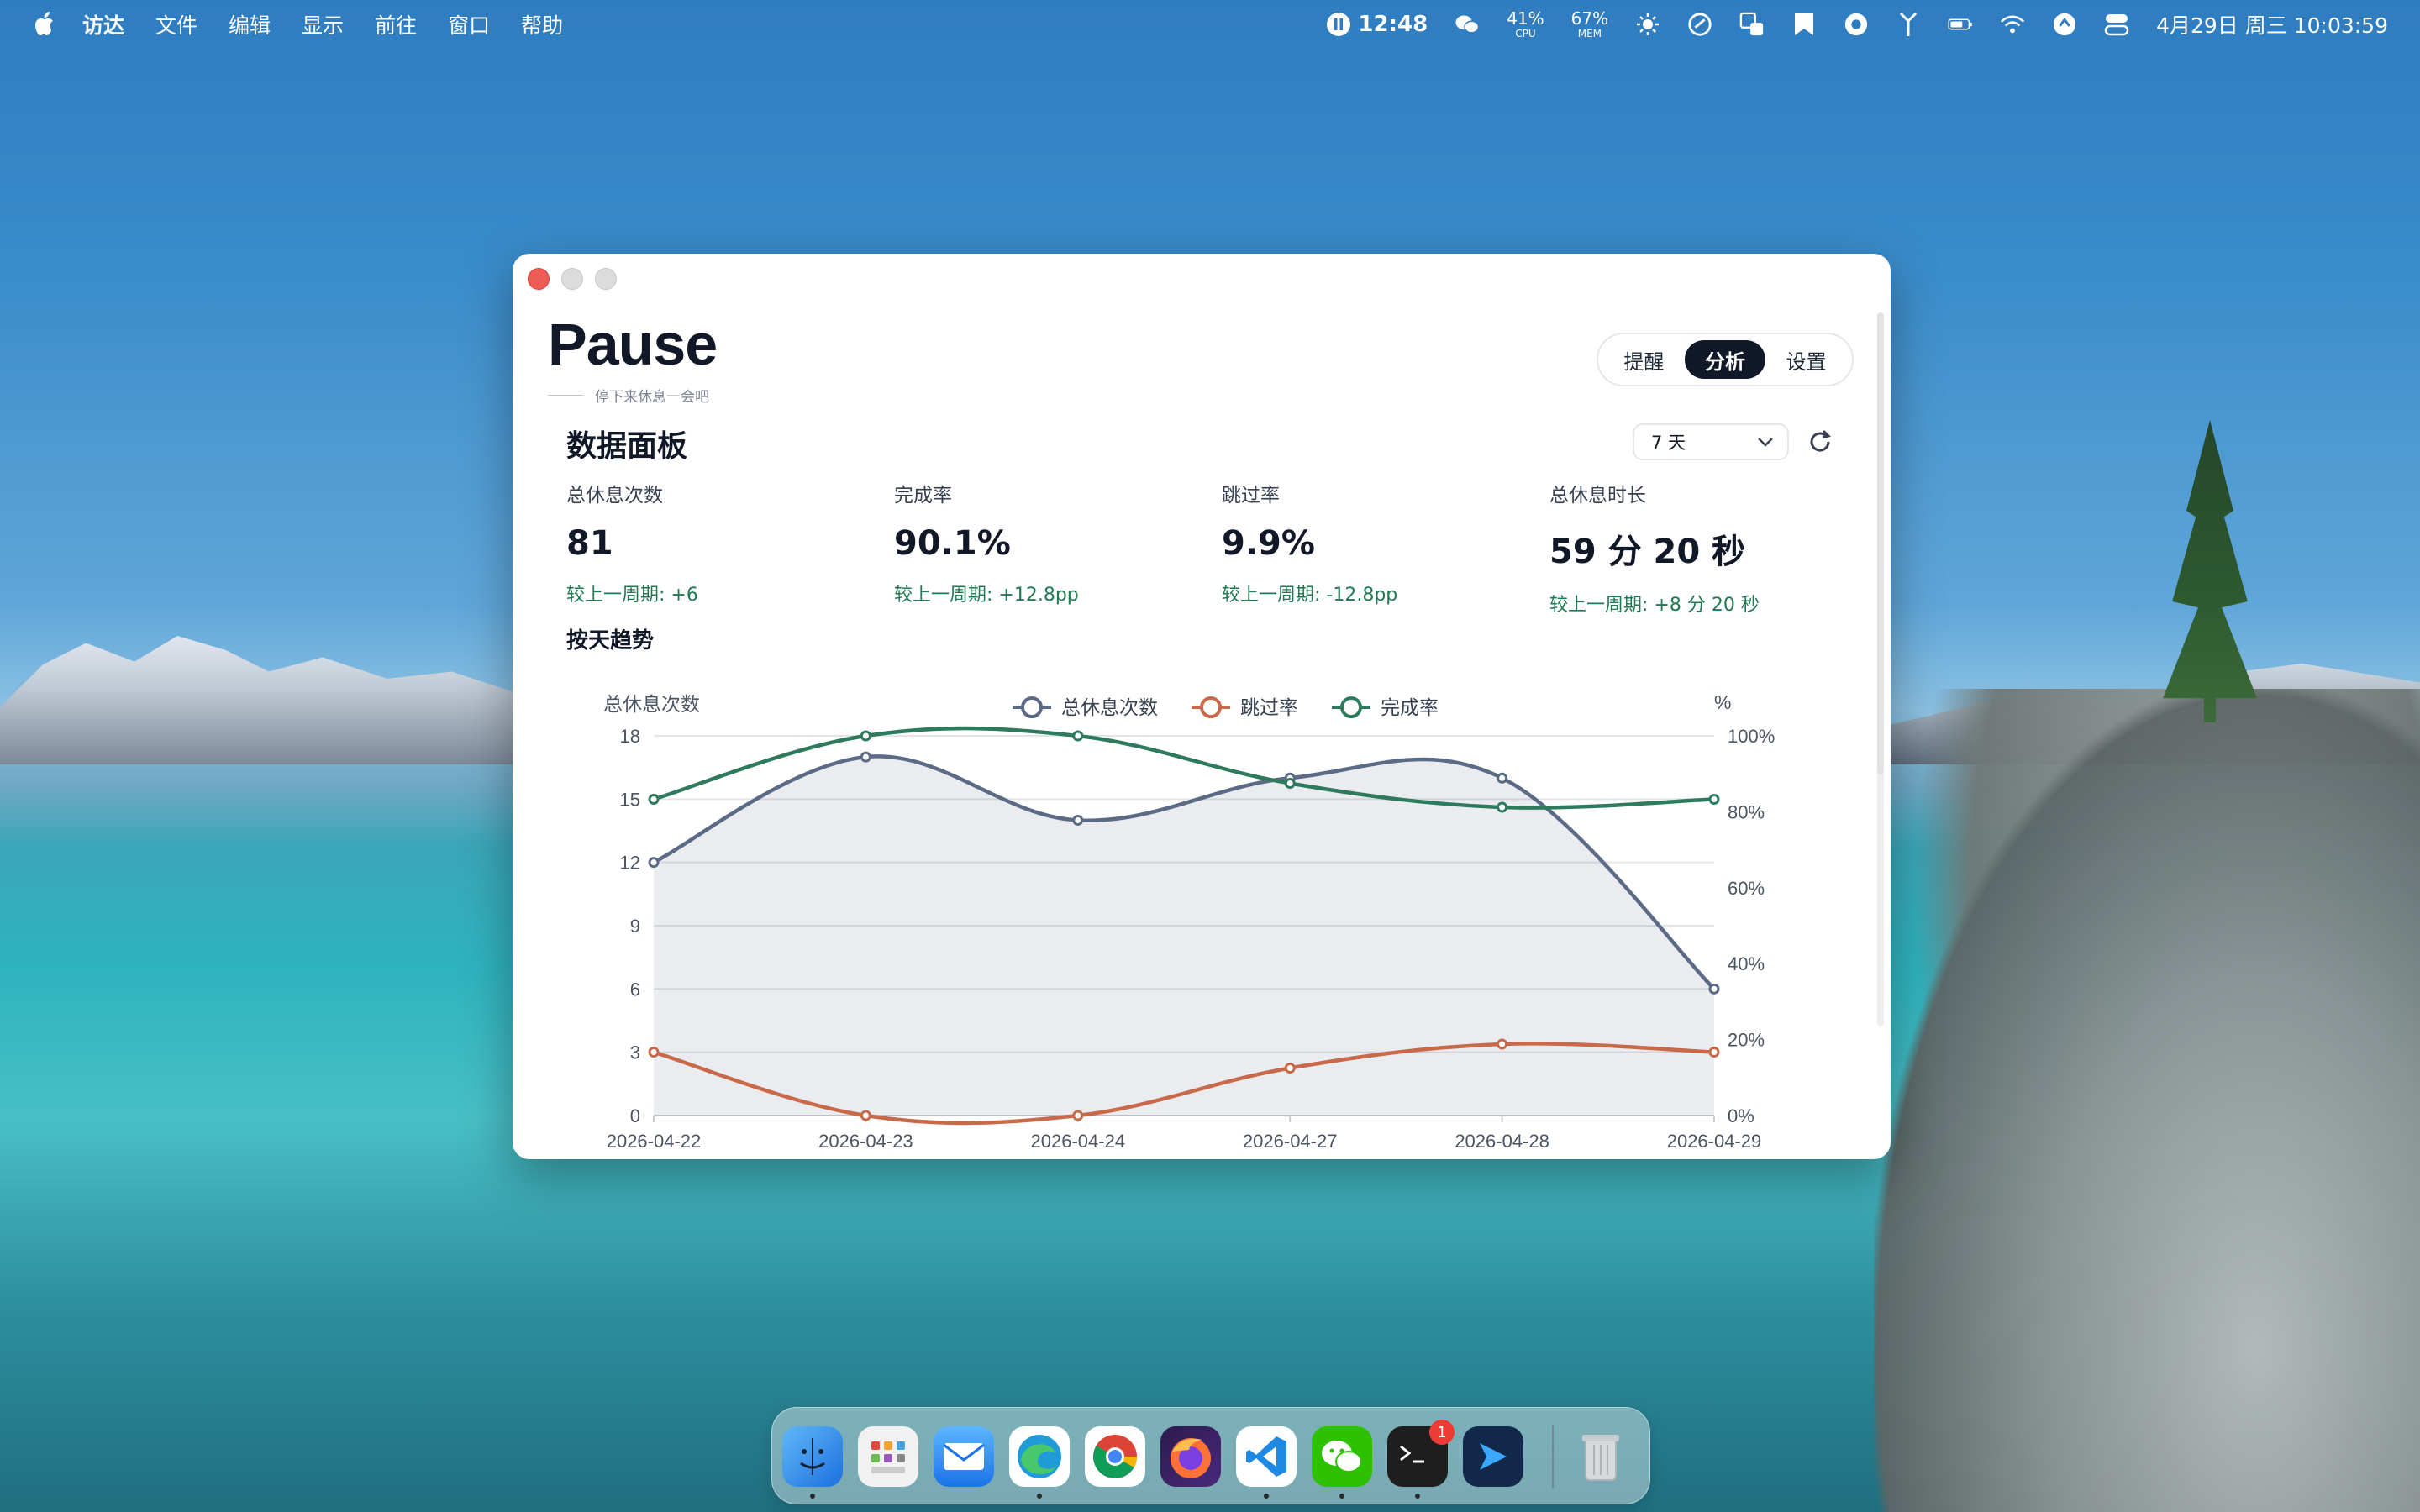 This screenshot has width=2420, height=1512. What do you see at coordinates (1711, 441) in the screenshot?
I see `range-select: 7 天` at bounding box center [1711, 441].